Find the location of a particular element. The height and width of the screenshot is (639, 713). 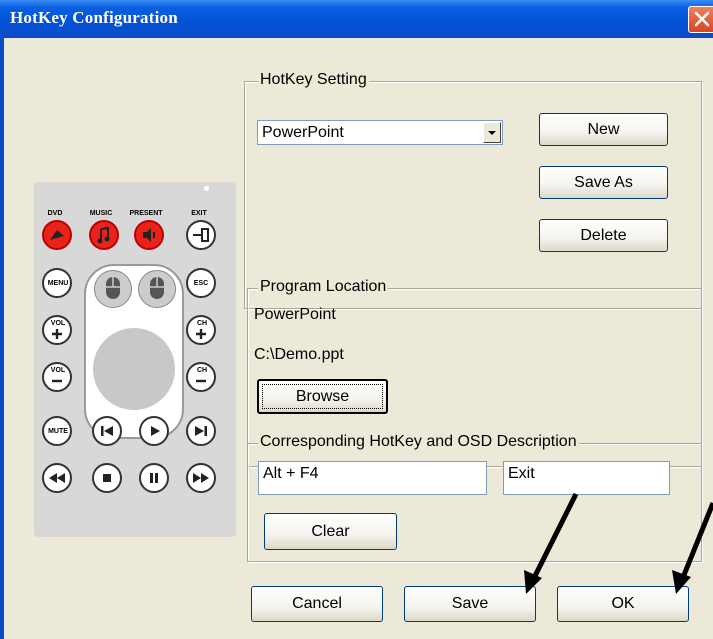

annotation-arrows is located at coordinates (618, 543).